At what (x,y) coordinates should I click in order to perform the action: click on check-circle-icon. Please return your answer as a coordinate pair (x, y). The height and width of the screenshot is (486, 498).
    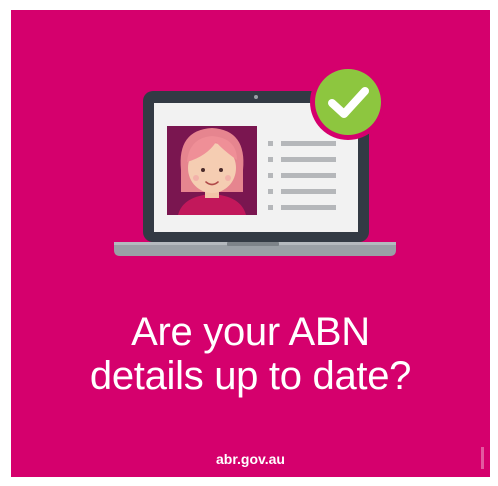
    Looking at the image, I should click on (348, 102).